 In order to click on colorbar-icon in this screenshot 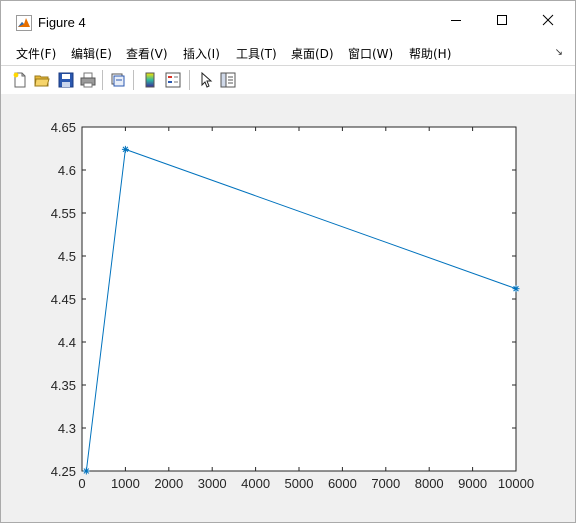, I will do `click(150, 80)`.